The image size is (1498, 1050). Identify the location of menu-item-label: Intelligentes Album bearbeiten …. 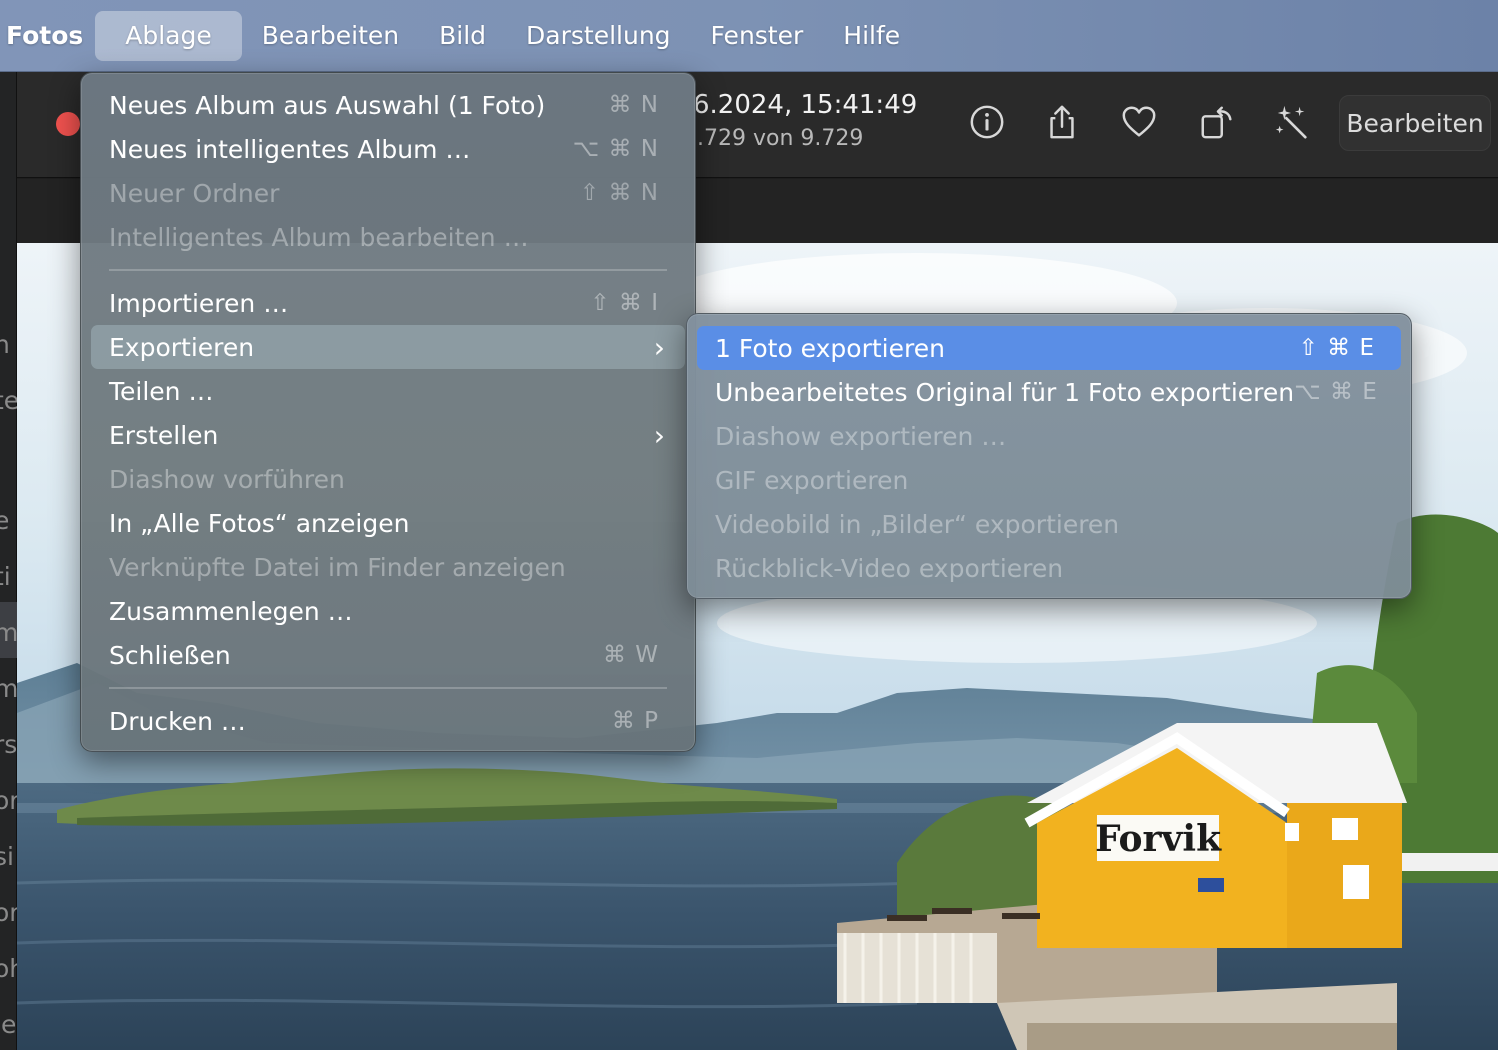
(319, 237).